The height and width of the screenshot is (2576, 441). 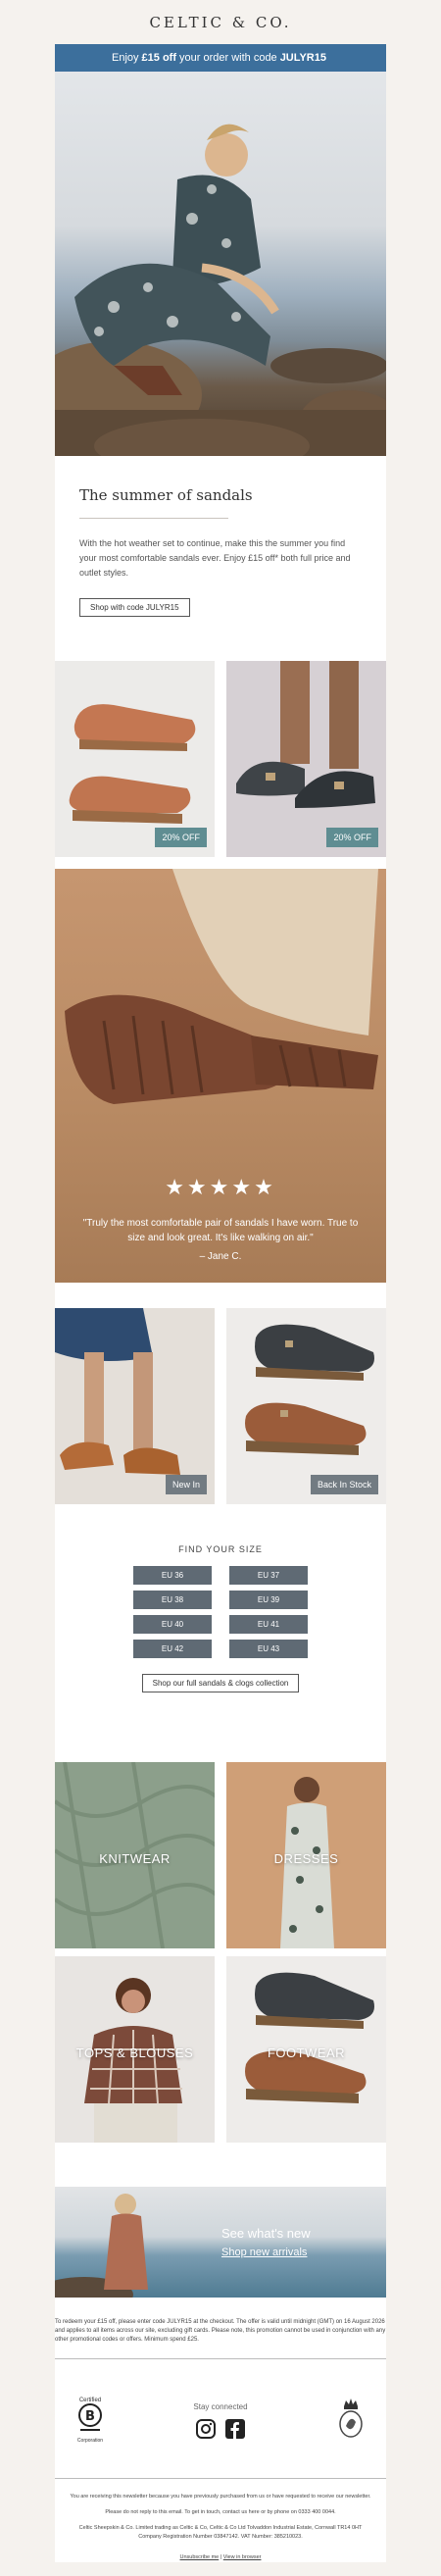 I want to click on category-label: TOPS & BLOUSES, so click(x=134, y=2053).